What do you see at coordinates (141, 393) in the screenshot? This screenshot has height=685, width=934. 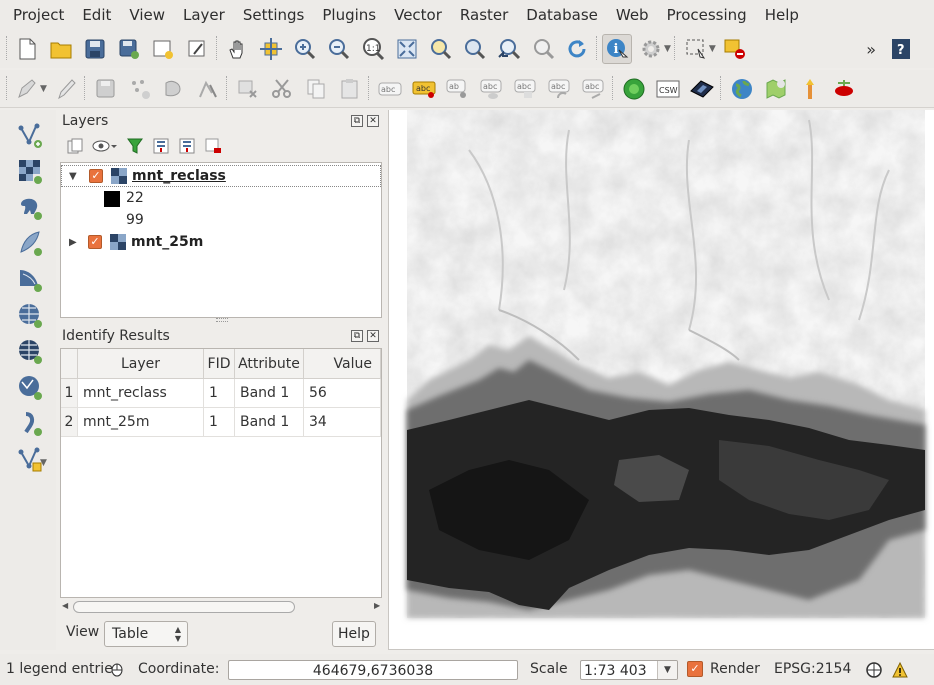 I see `table-cell-layer: mnt_reclass` at bounding box center [141, 393].